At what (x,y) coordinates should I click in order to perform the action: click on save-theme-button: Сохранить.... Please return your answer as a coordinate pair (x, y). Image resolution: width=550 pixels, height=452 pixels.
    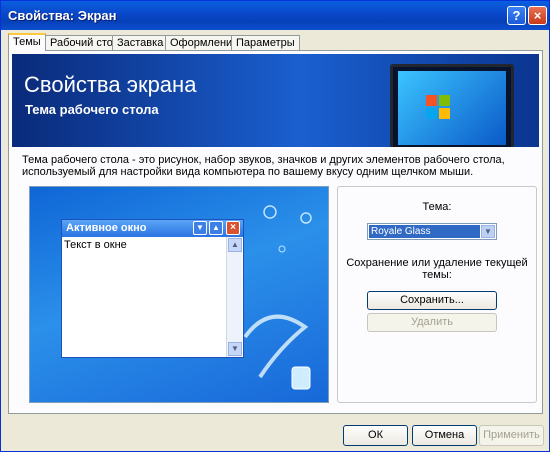
    Looking at the image, I should click on (432, 300).